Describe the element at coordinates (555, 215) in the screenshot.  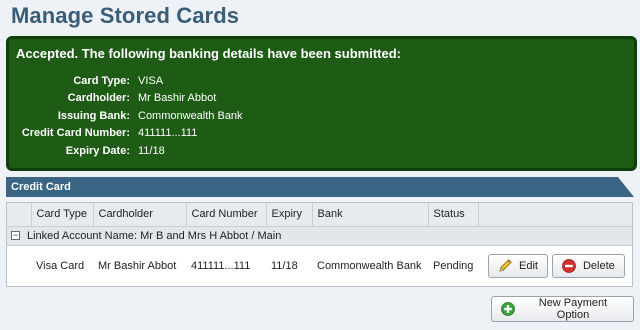
I see `column-header-actions` at that location.